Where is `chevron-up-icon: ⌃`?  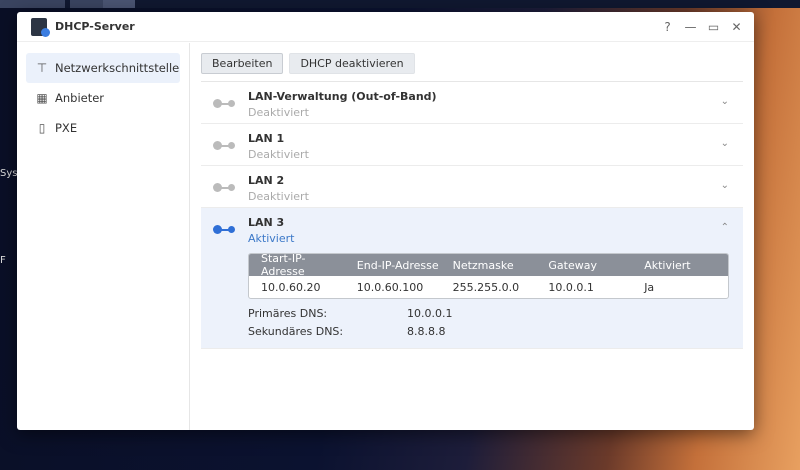 chevron-up-icon: ⌃ is located at coordinates (725, 227).